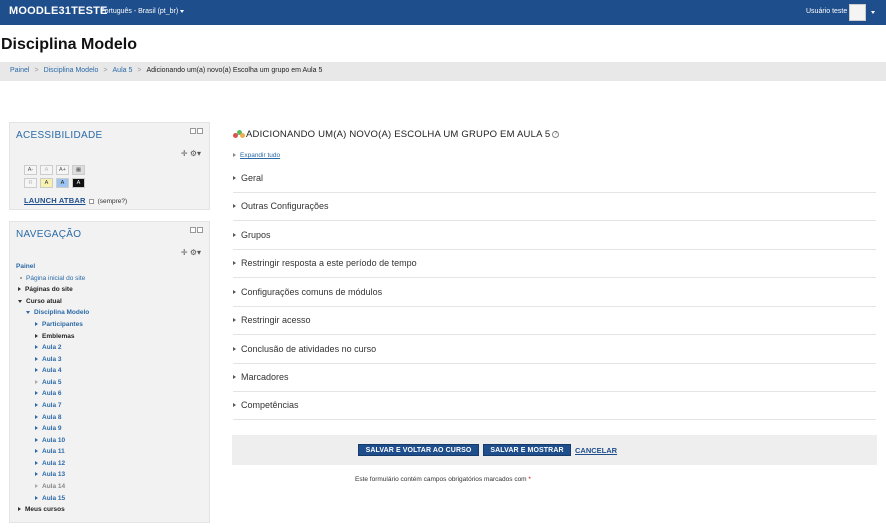  Describe the element at coordinates (52, 347) in the screenshot. I see `nav-item-aula-2: Aula 2` at that location.